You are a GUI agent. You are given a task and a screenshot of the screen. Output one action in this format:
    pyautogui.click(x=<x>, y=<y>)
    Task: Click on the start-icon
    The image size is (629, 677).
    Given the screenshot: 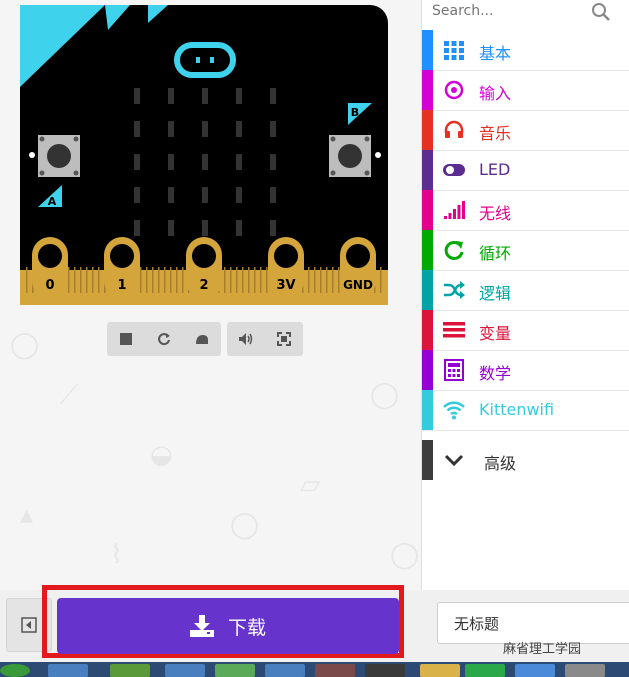 What is the action you would take?
    pyautogui.click(x=15, y=670)
    